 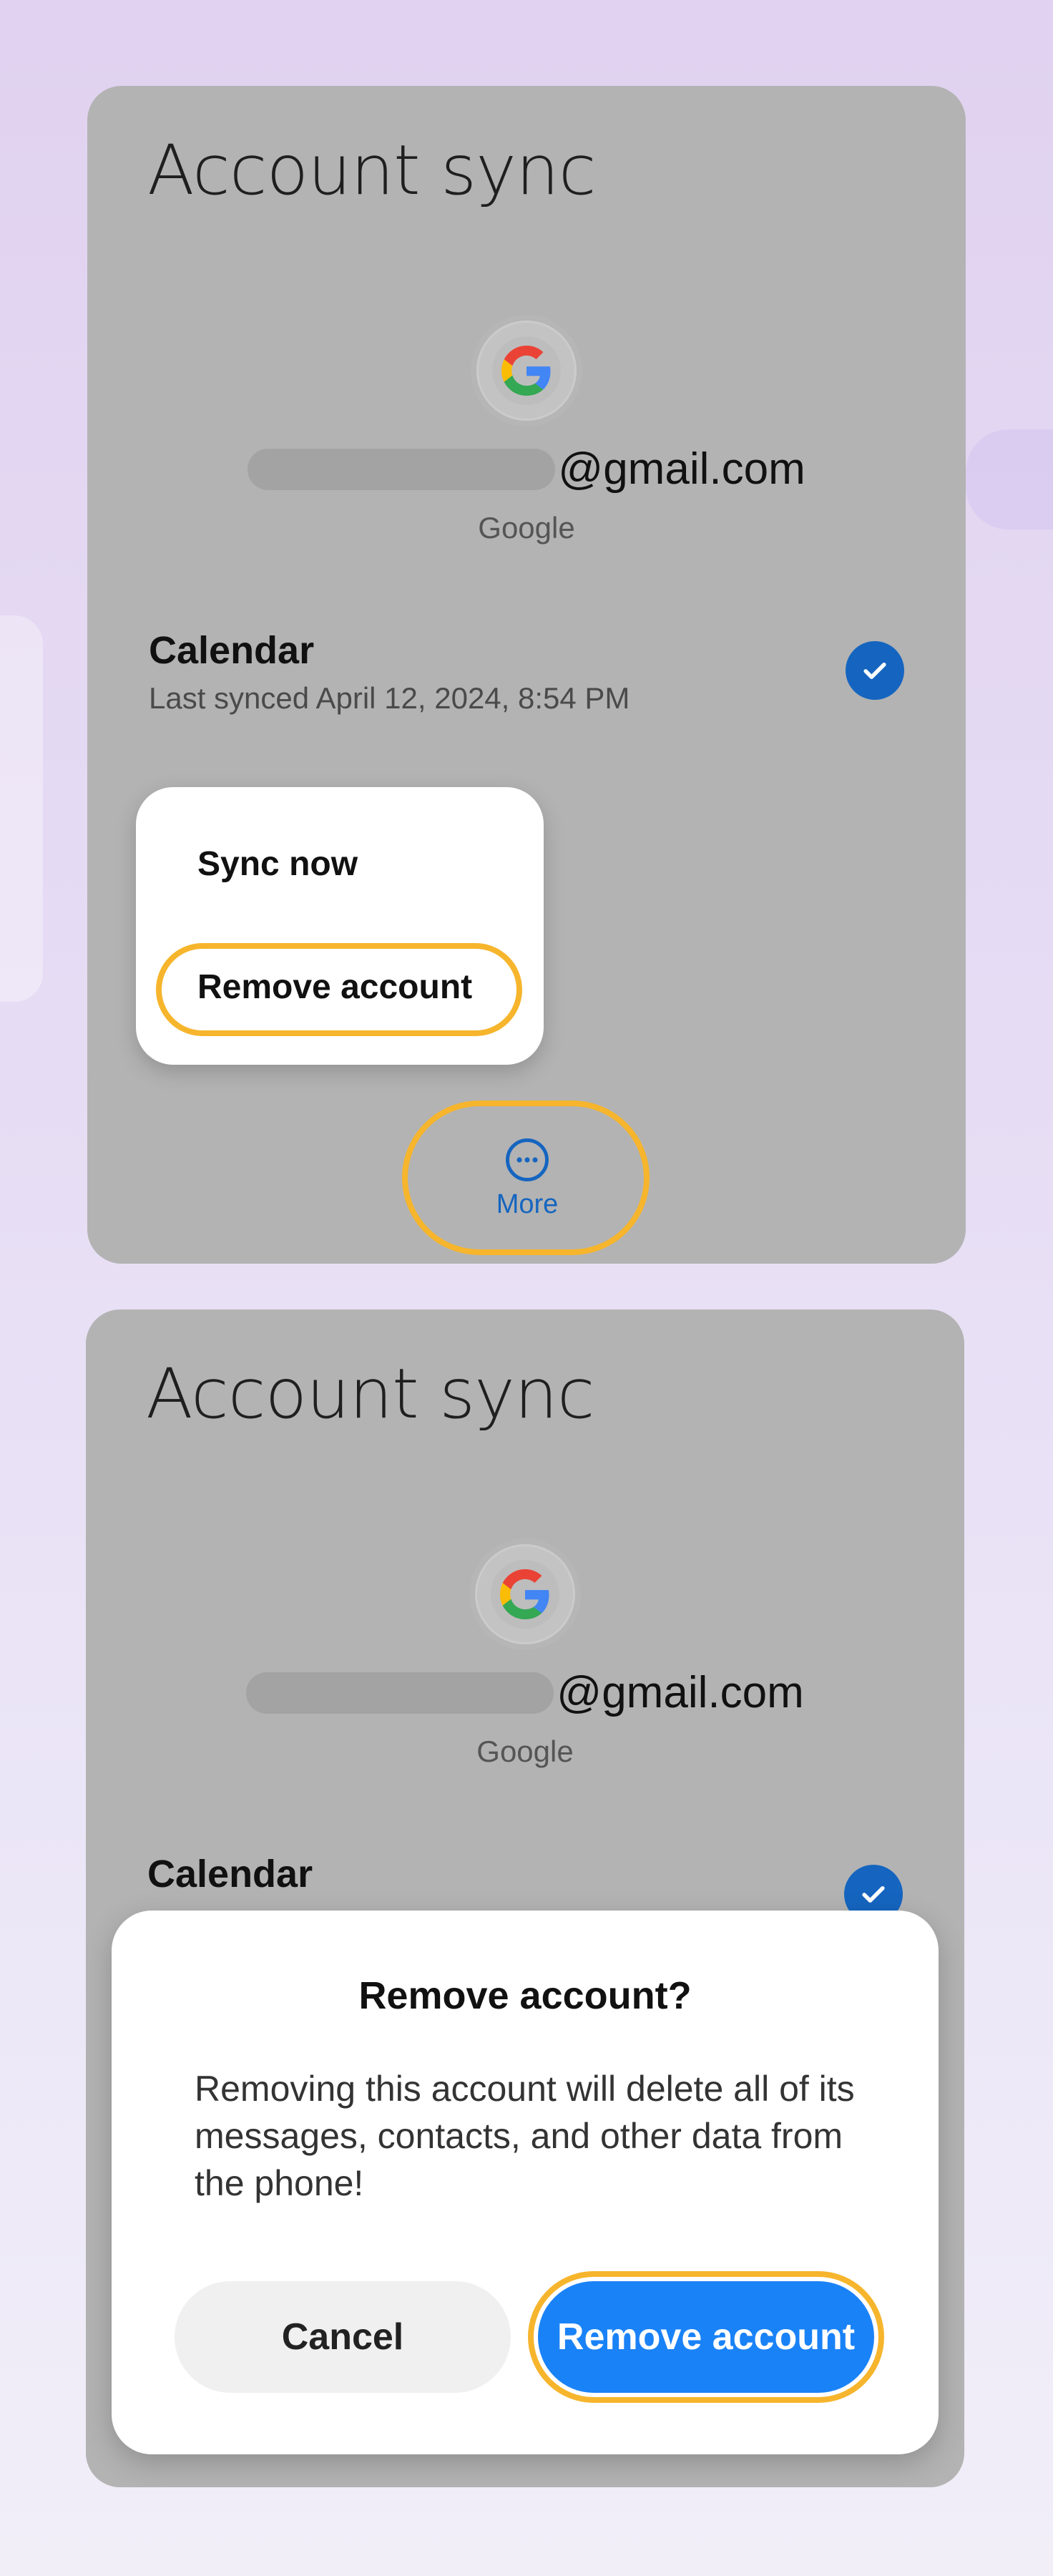 I want to click on menu-item-remove-account: Remove account, so click(x=334, y=987).